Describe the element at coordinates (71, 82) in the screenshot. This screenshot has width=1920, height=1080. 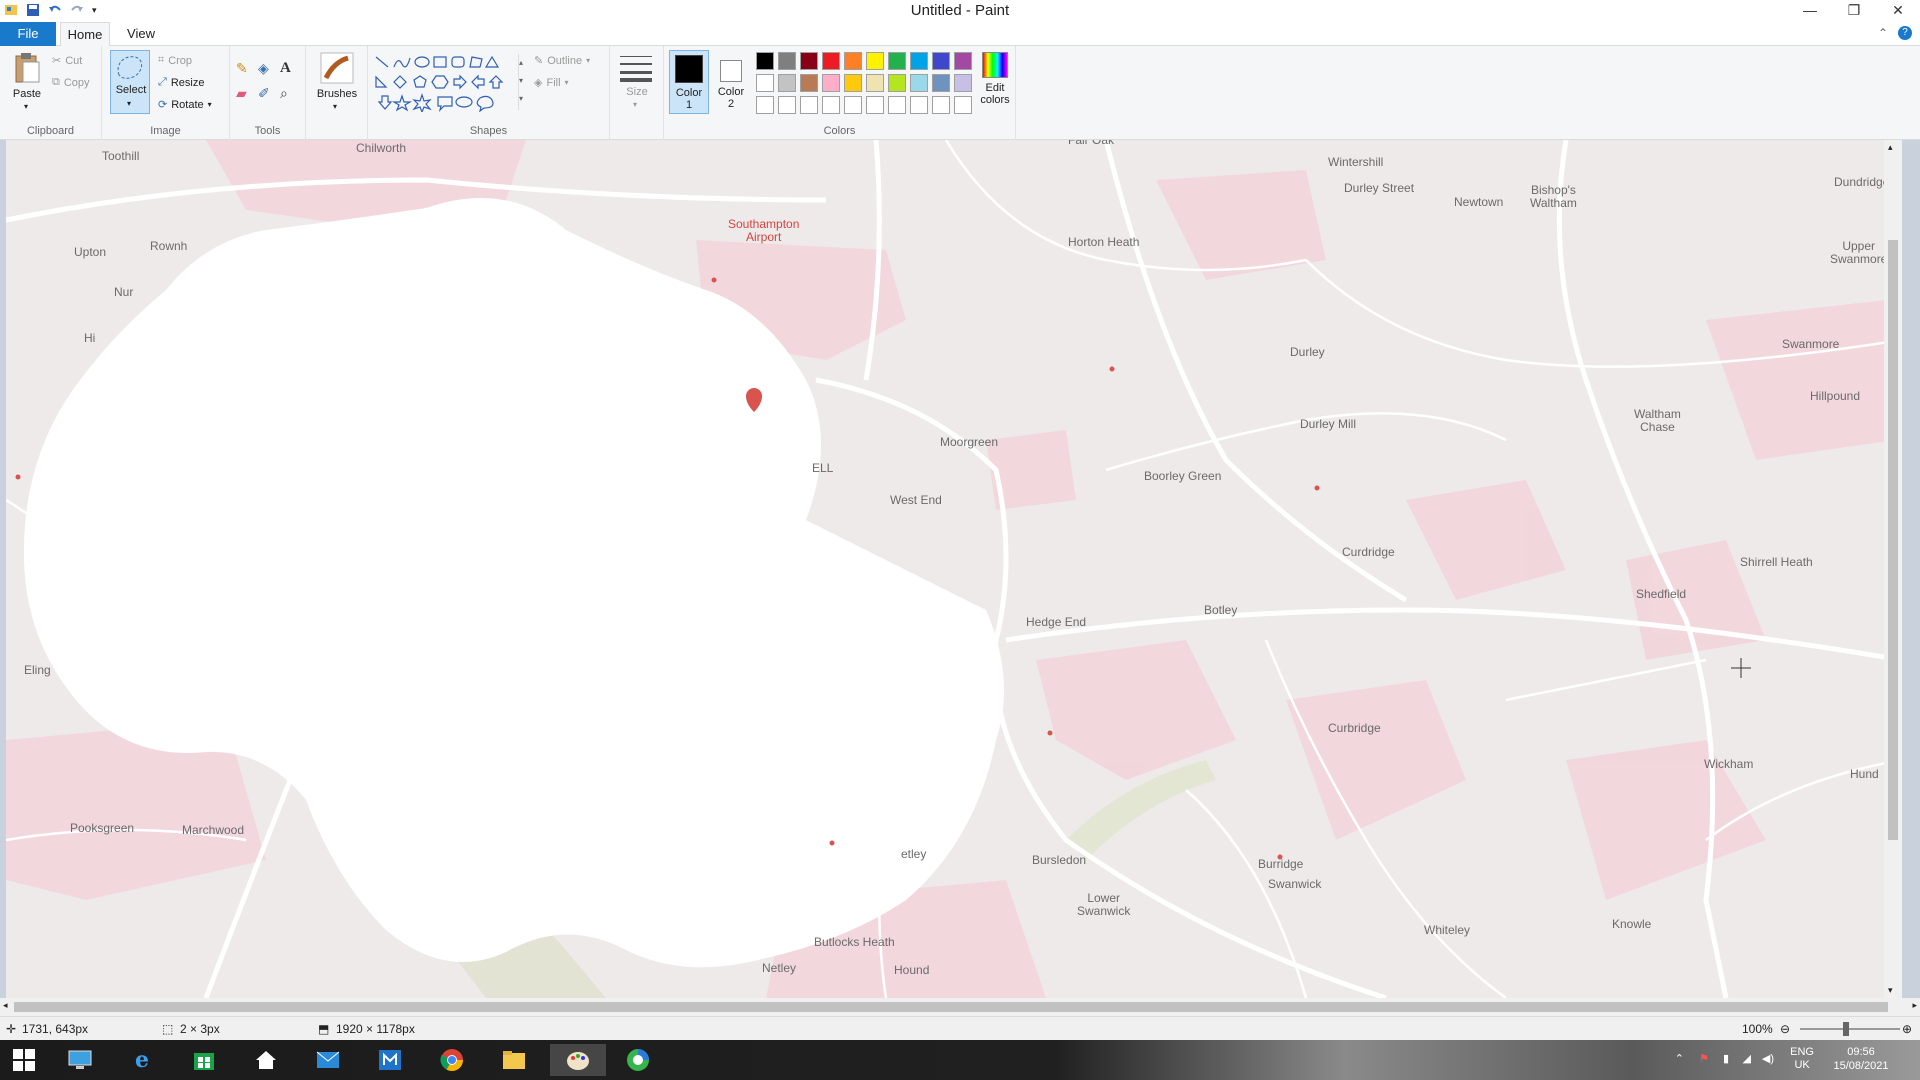
I see `copy-button: ⧉ Copy` at that location.